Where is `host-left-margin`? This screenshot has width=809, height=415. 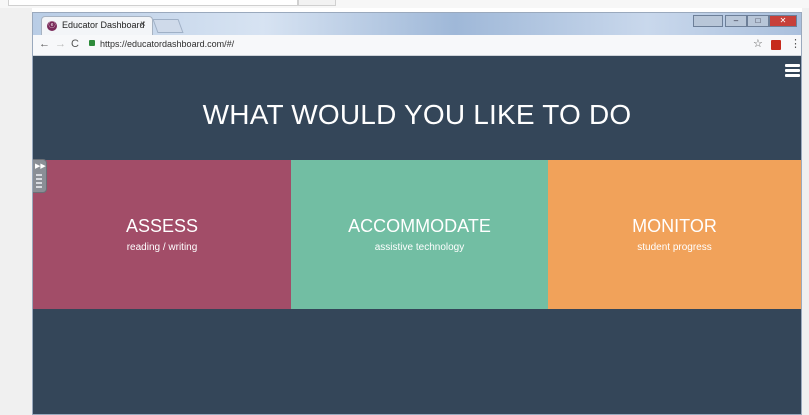 host-left-margin is located at coordinates (16, 211).